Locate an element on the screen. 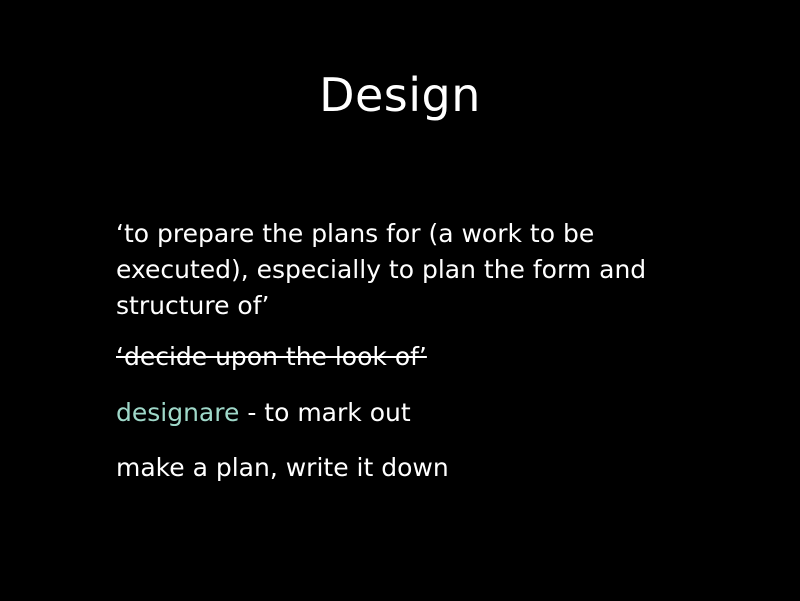  etymology-line: designare - to mark out is located at coordinates (416, 413).